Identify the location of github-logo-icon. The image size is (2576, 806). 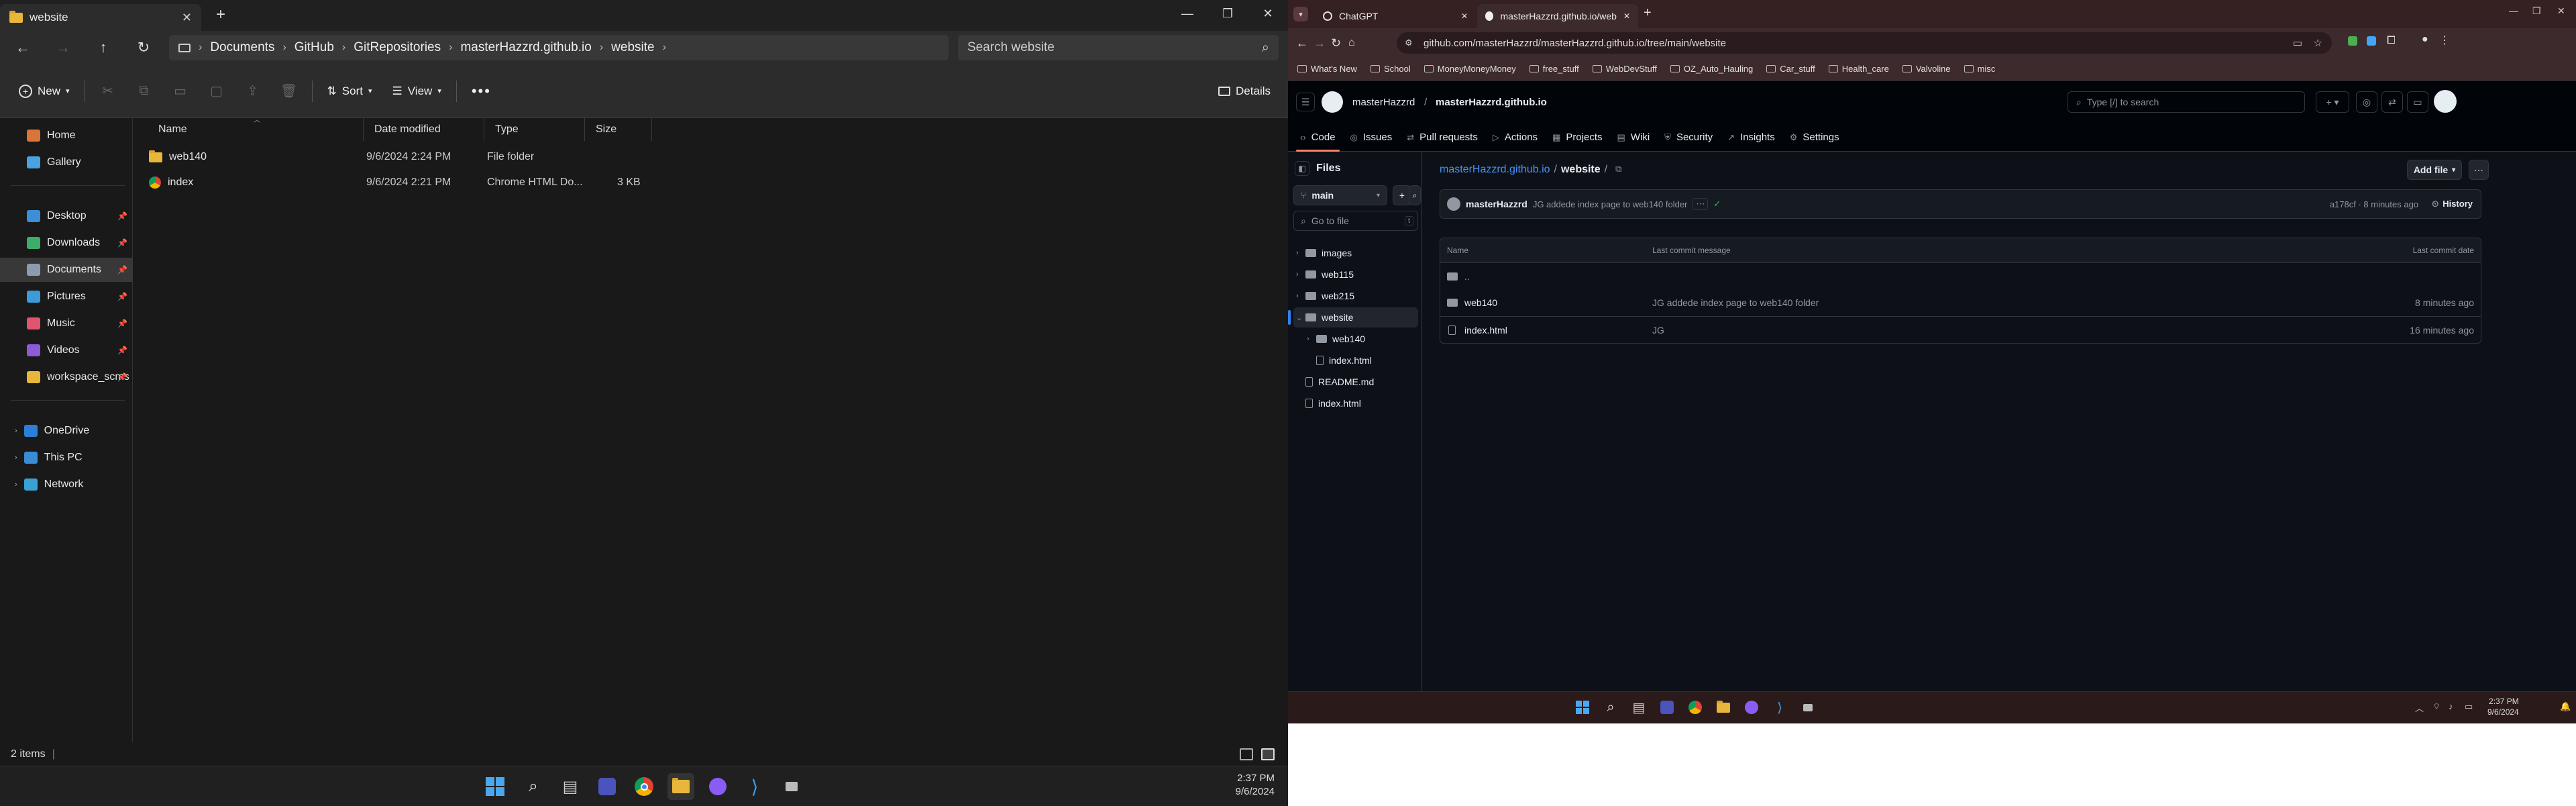
(1332, 102).